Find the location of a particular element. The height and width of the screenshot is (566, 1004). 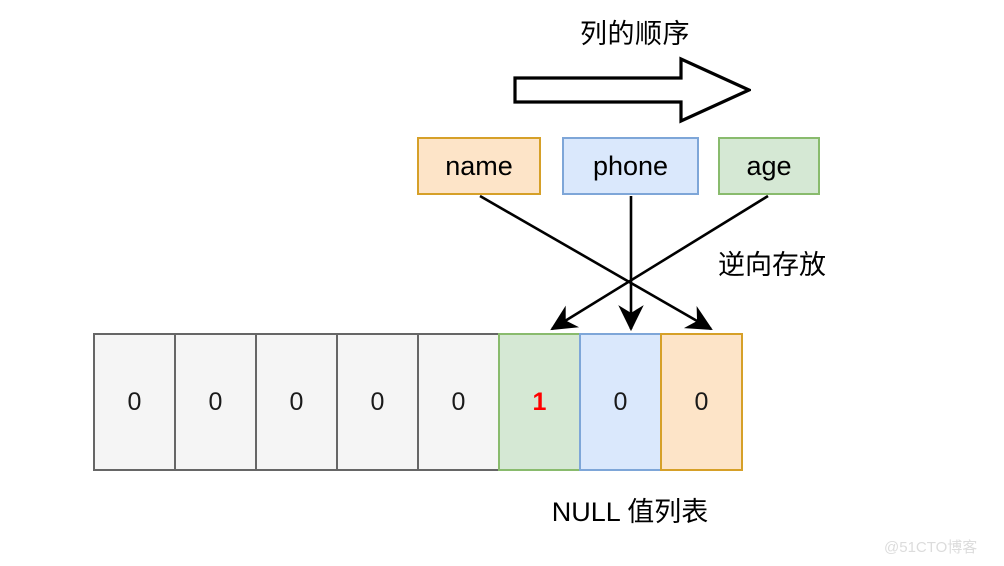

column-box-name-label: name is located at coordinates (479, 165).